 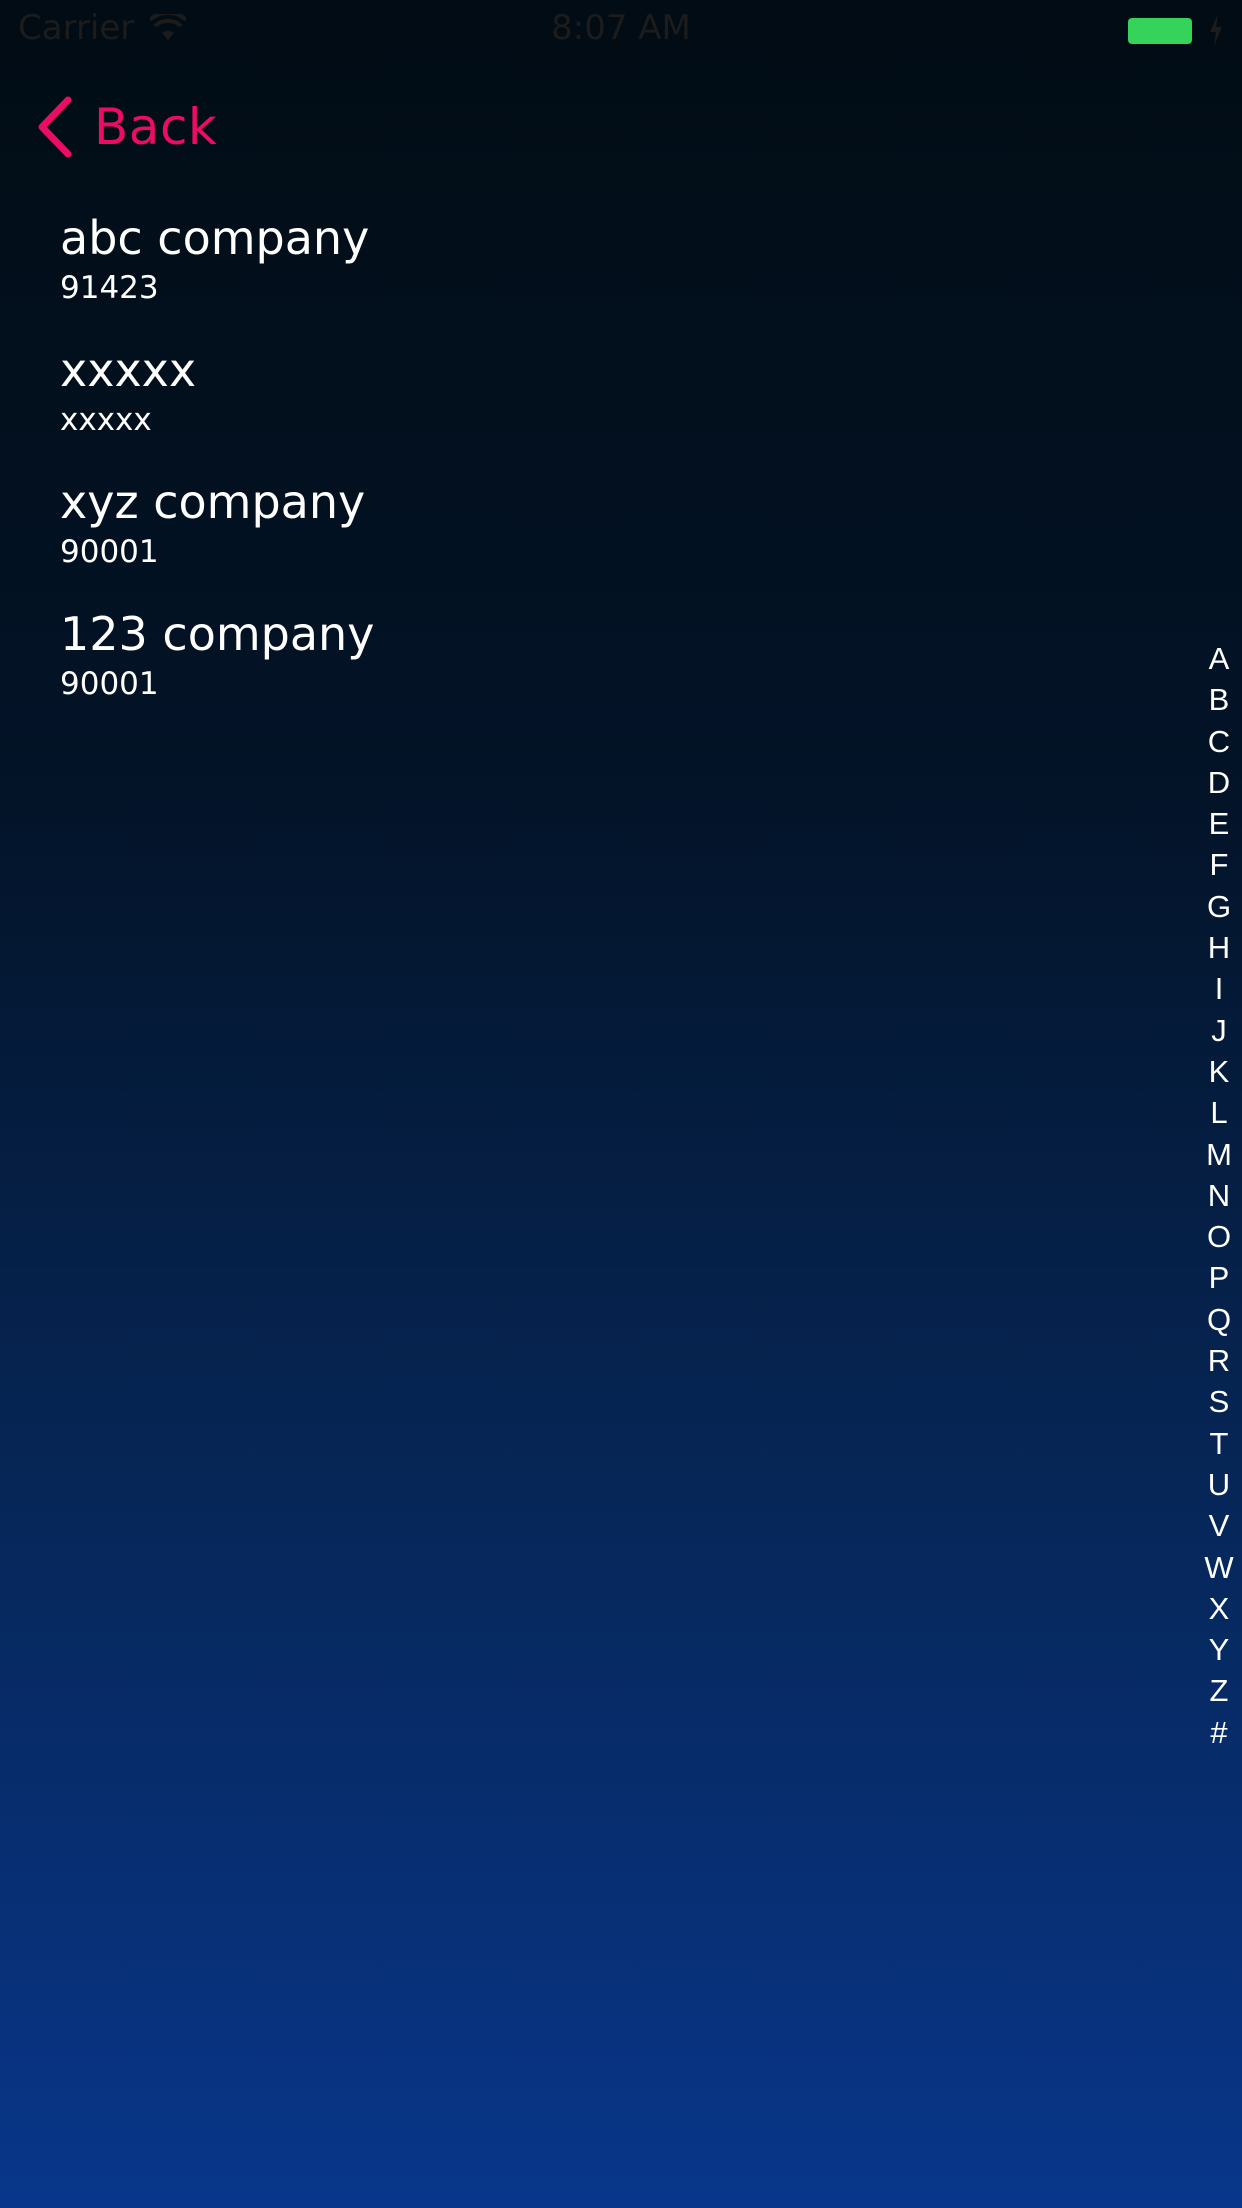 I want to click on item-title: xxxxx, so click(x=128, y=370).